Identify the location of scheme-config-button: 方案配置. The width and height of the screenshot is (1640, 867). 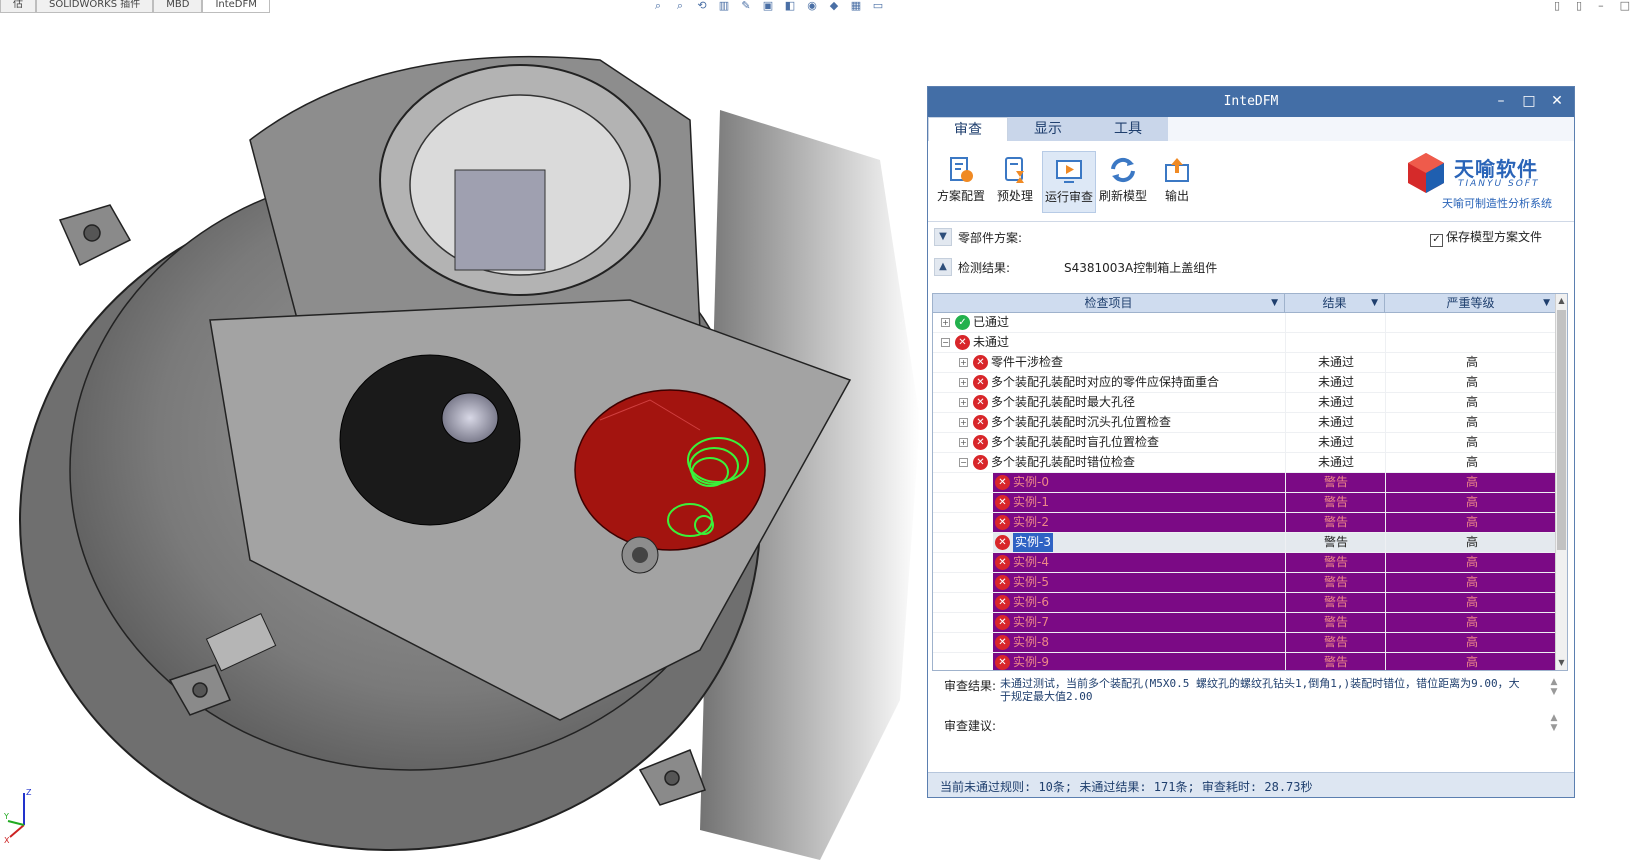
(961, 182).